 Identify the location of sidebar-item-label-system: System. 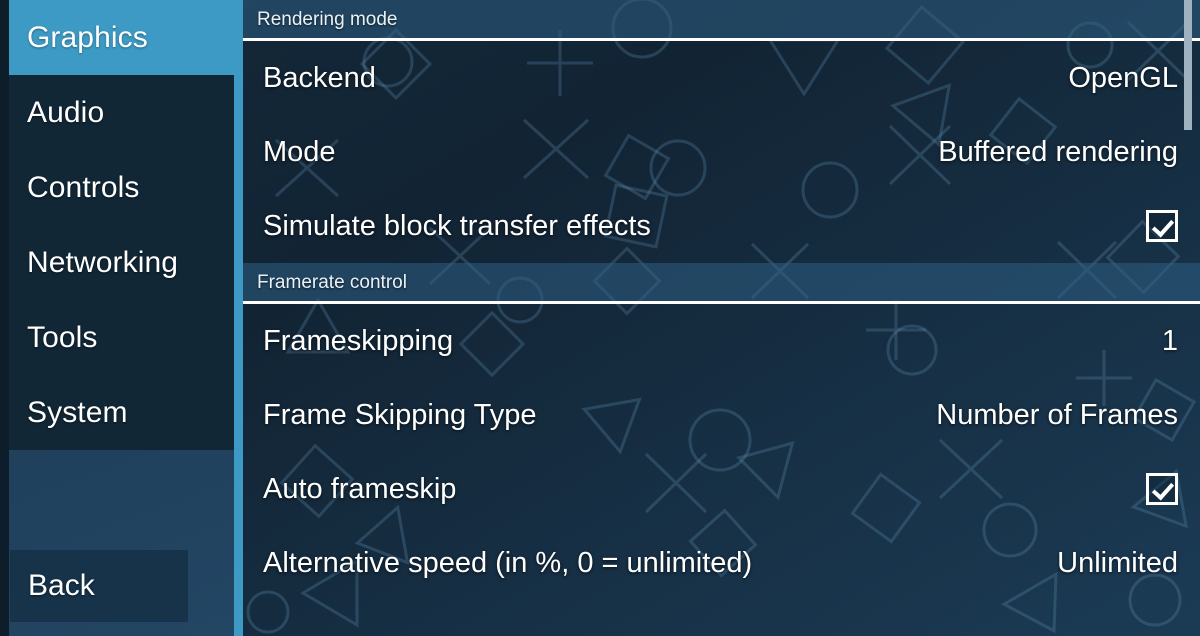
(77, 412).